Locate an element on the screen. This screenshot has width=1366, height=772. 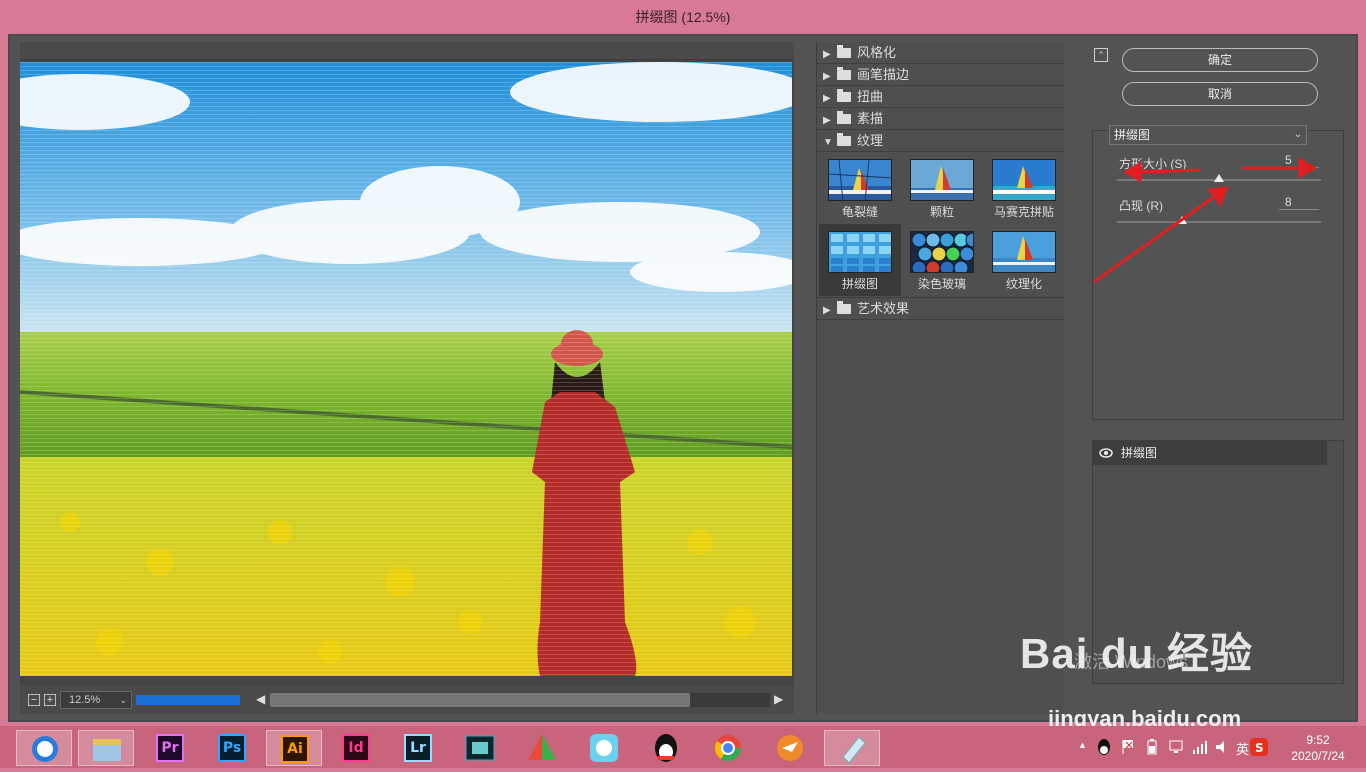
qq-tray-icon is located at coordinates (1104, 747).